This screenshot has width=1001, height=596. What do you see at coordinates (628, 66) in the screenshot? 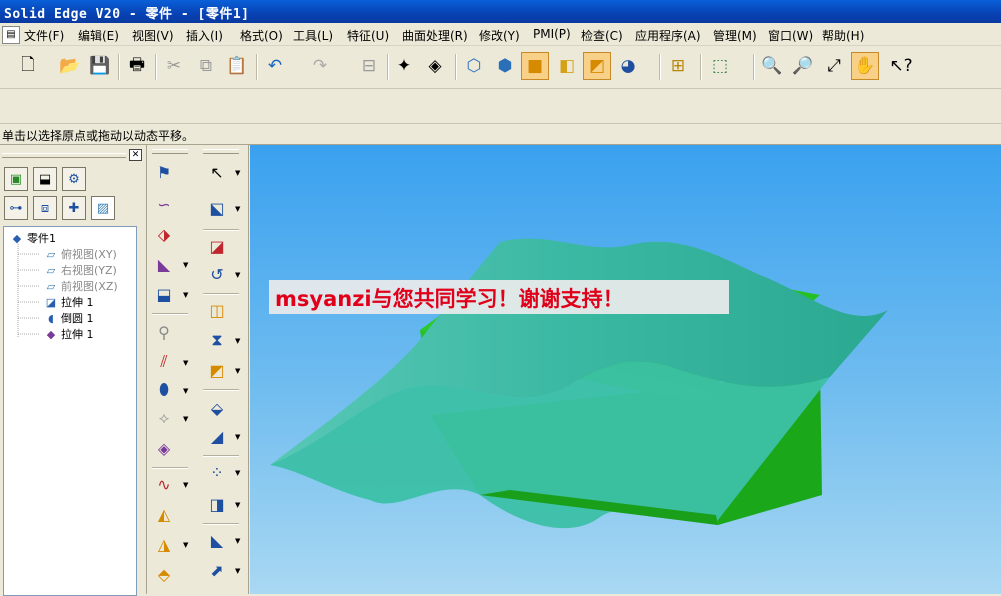
I see `view-style-icon: ◕` at bounding box center [628, 66].